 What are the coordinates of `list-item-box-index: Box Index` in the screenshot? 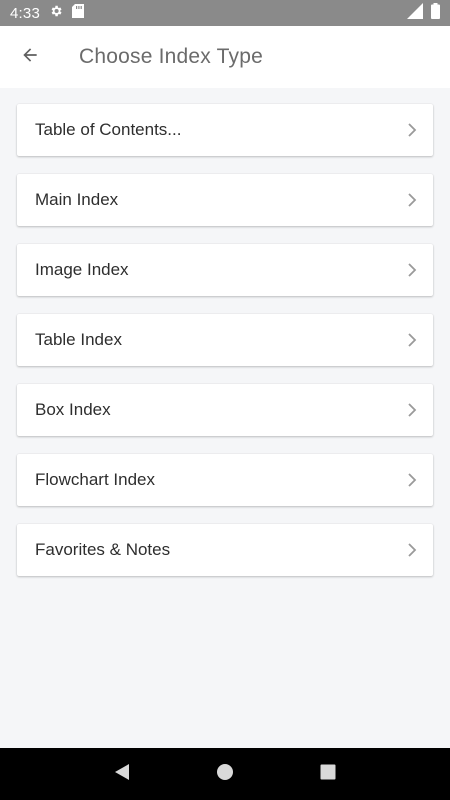 It's located at (225, 410).